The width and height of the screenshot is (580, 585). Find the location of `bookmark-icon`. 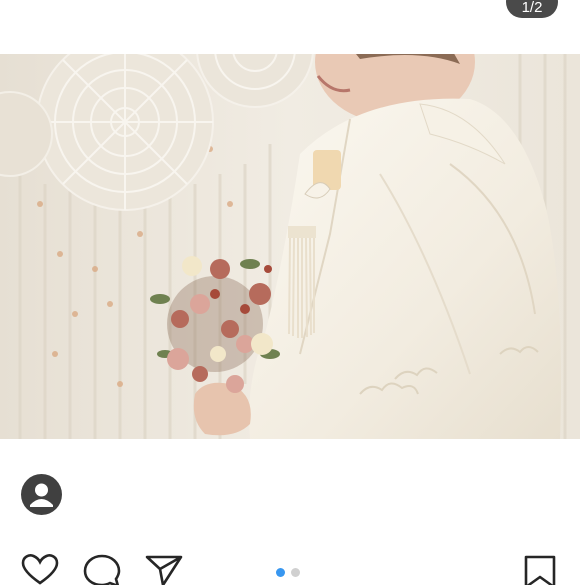

bookmark-icon is located at coordinates (540, 570).